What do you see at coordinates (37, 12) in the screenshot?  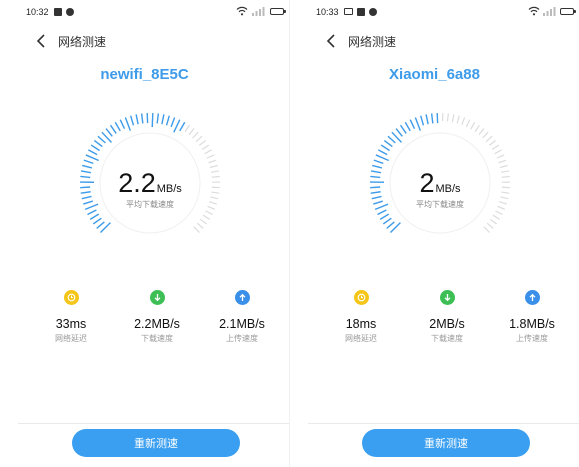 I see `status-time: 10:32` at bounding box center [37, 12].